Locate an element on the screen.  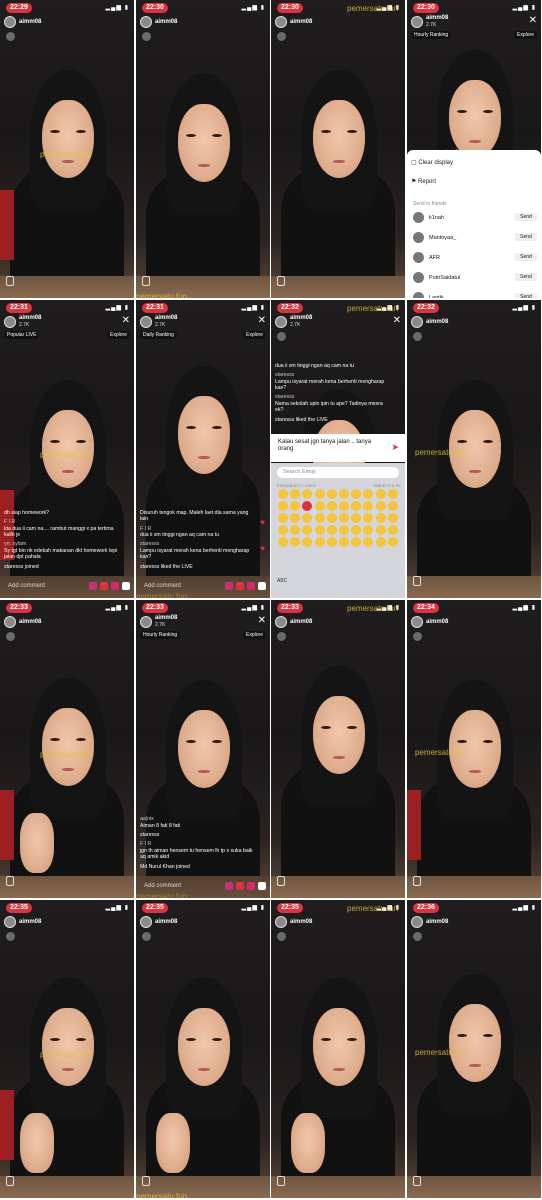
report-button: ⚑ Report is located at coordinates (423, 181).